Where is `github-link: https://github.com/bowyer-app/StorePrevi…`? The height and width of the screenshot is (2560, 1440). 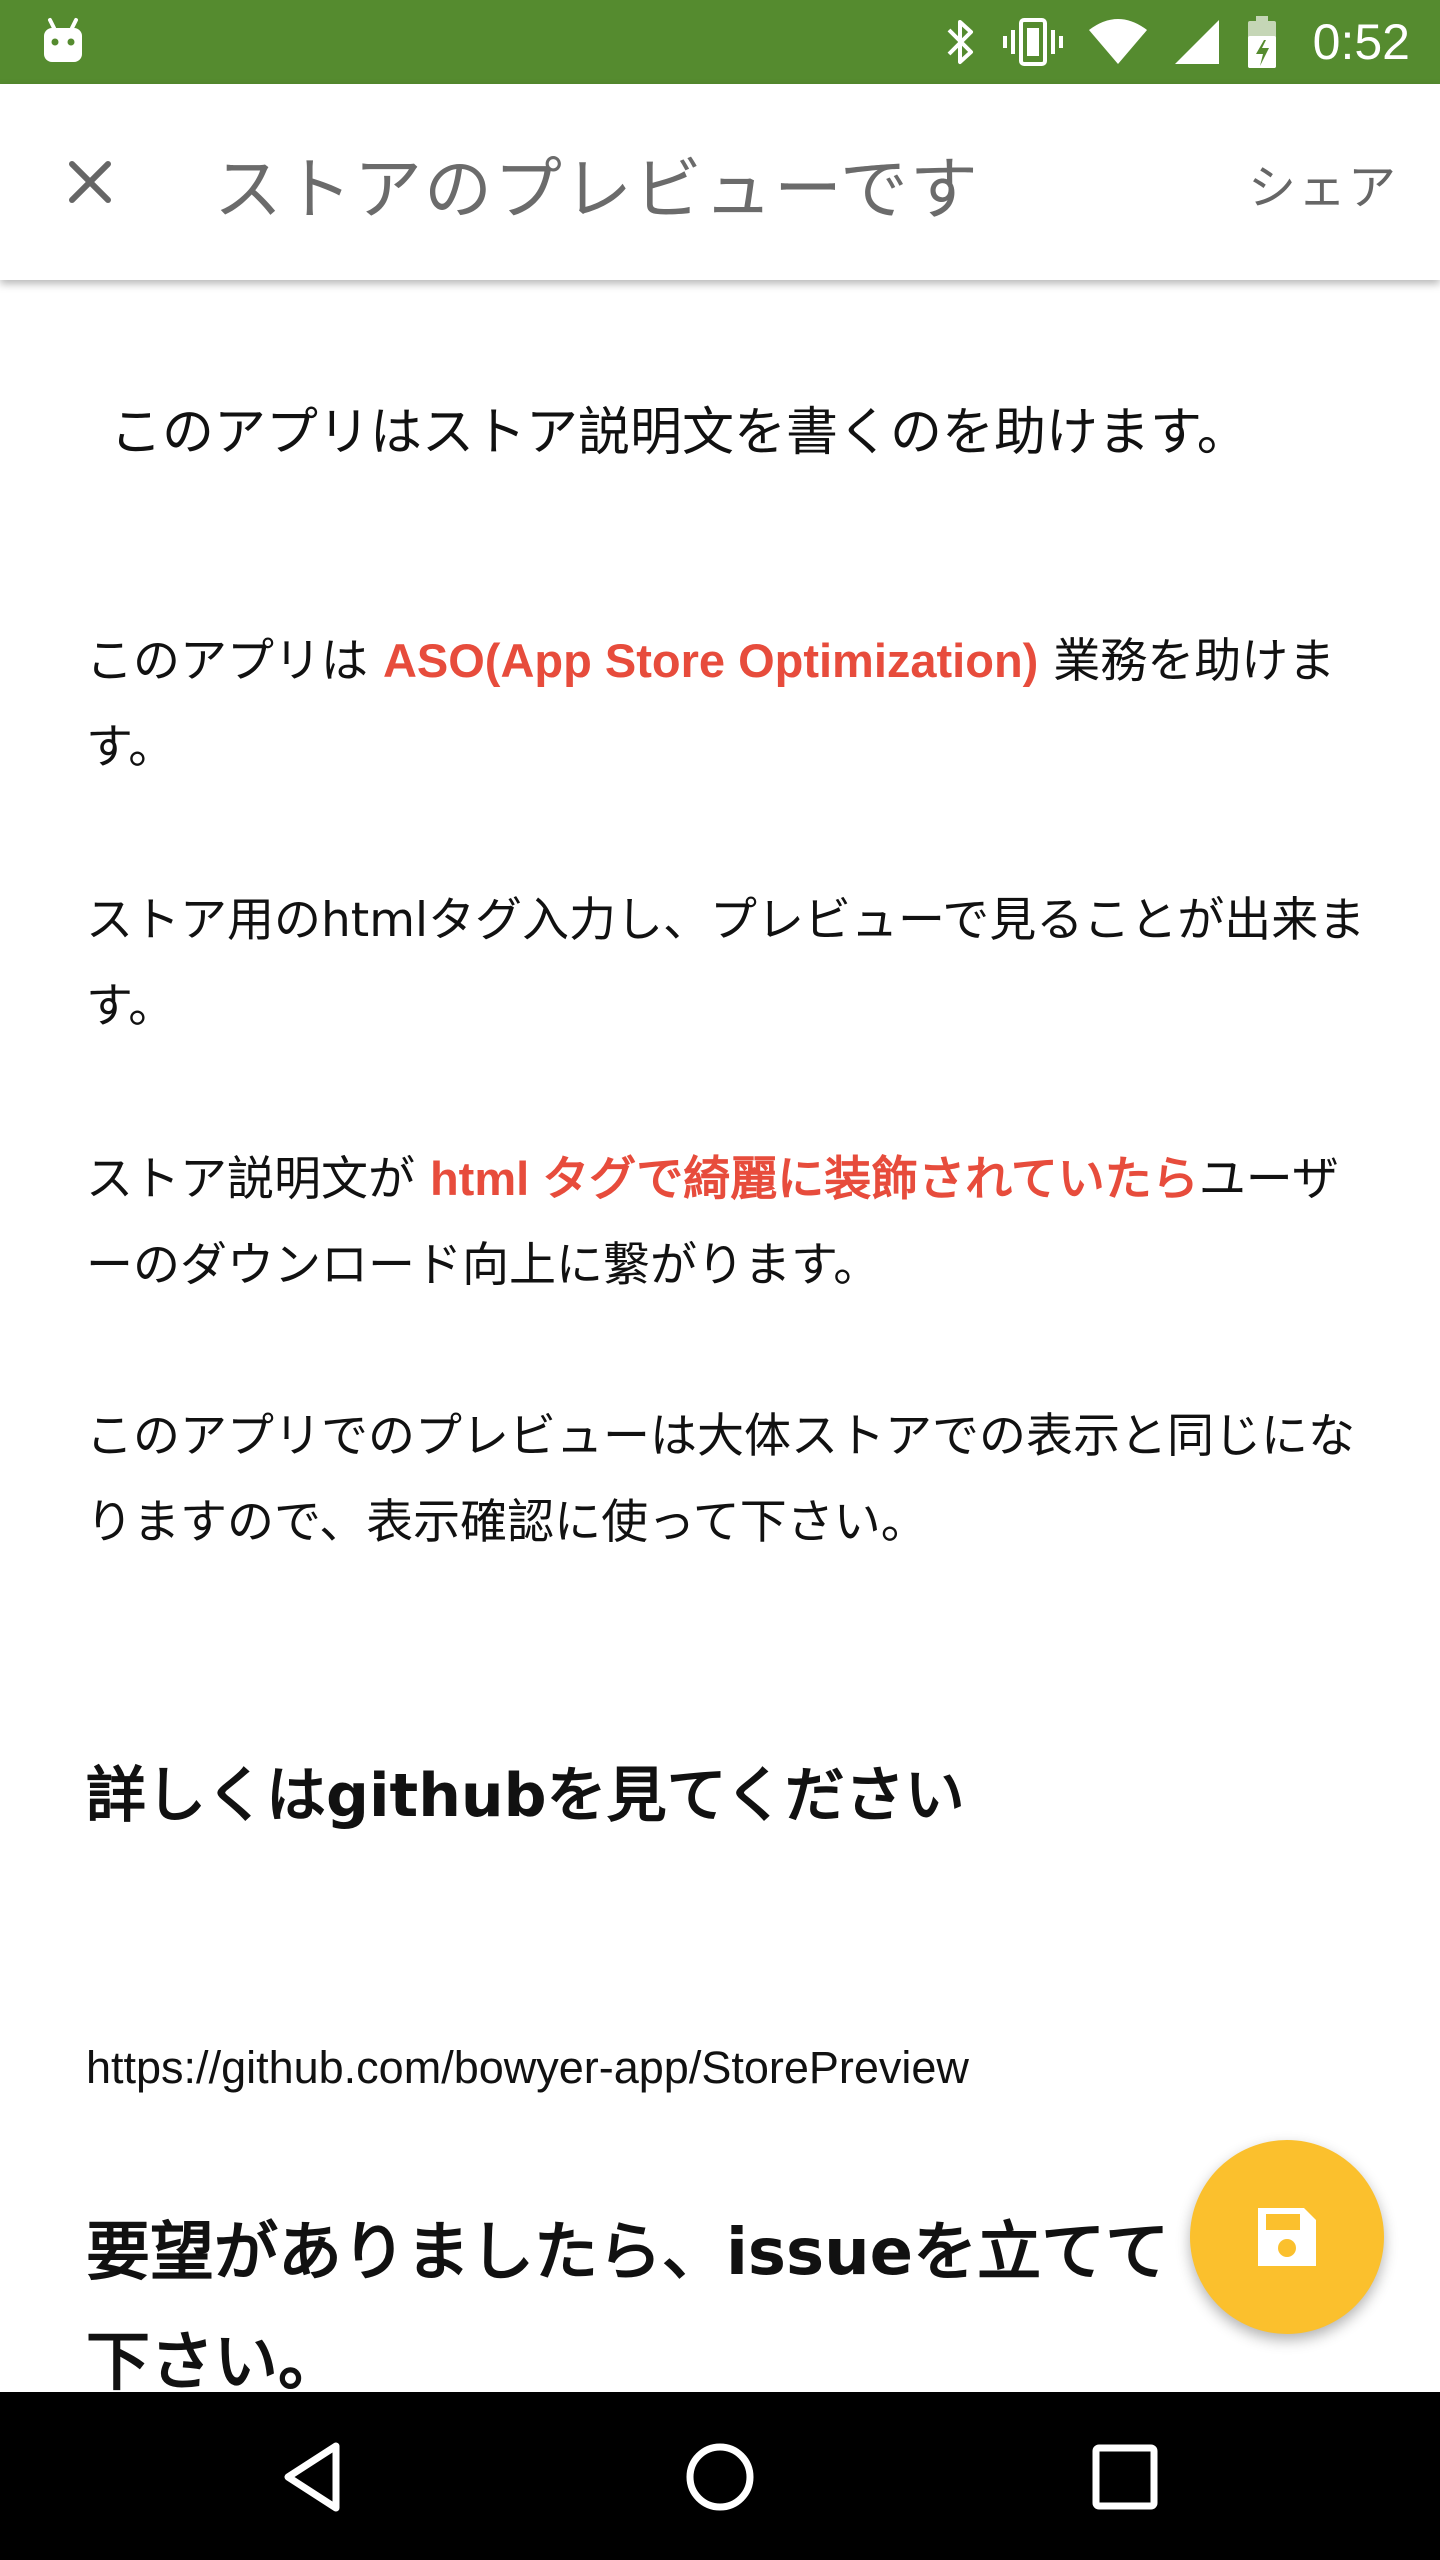 github-link: https://github.com/bowyer-app/StorePrevi… is located at coordinates (527, 2068).